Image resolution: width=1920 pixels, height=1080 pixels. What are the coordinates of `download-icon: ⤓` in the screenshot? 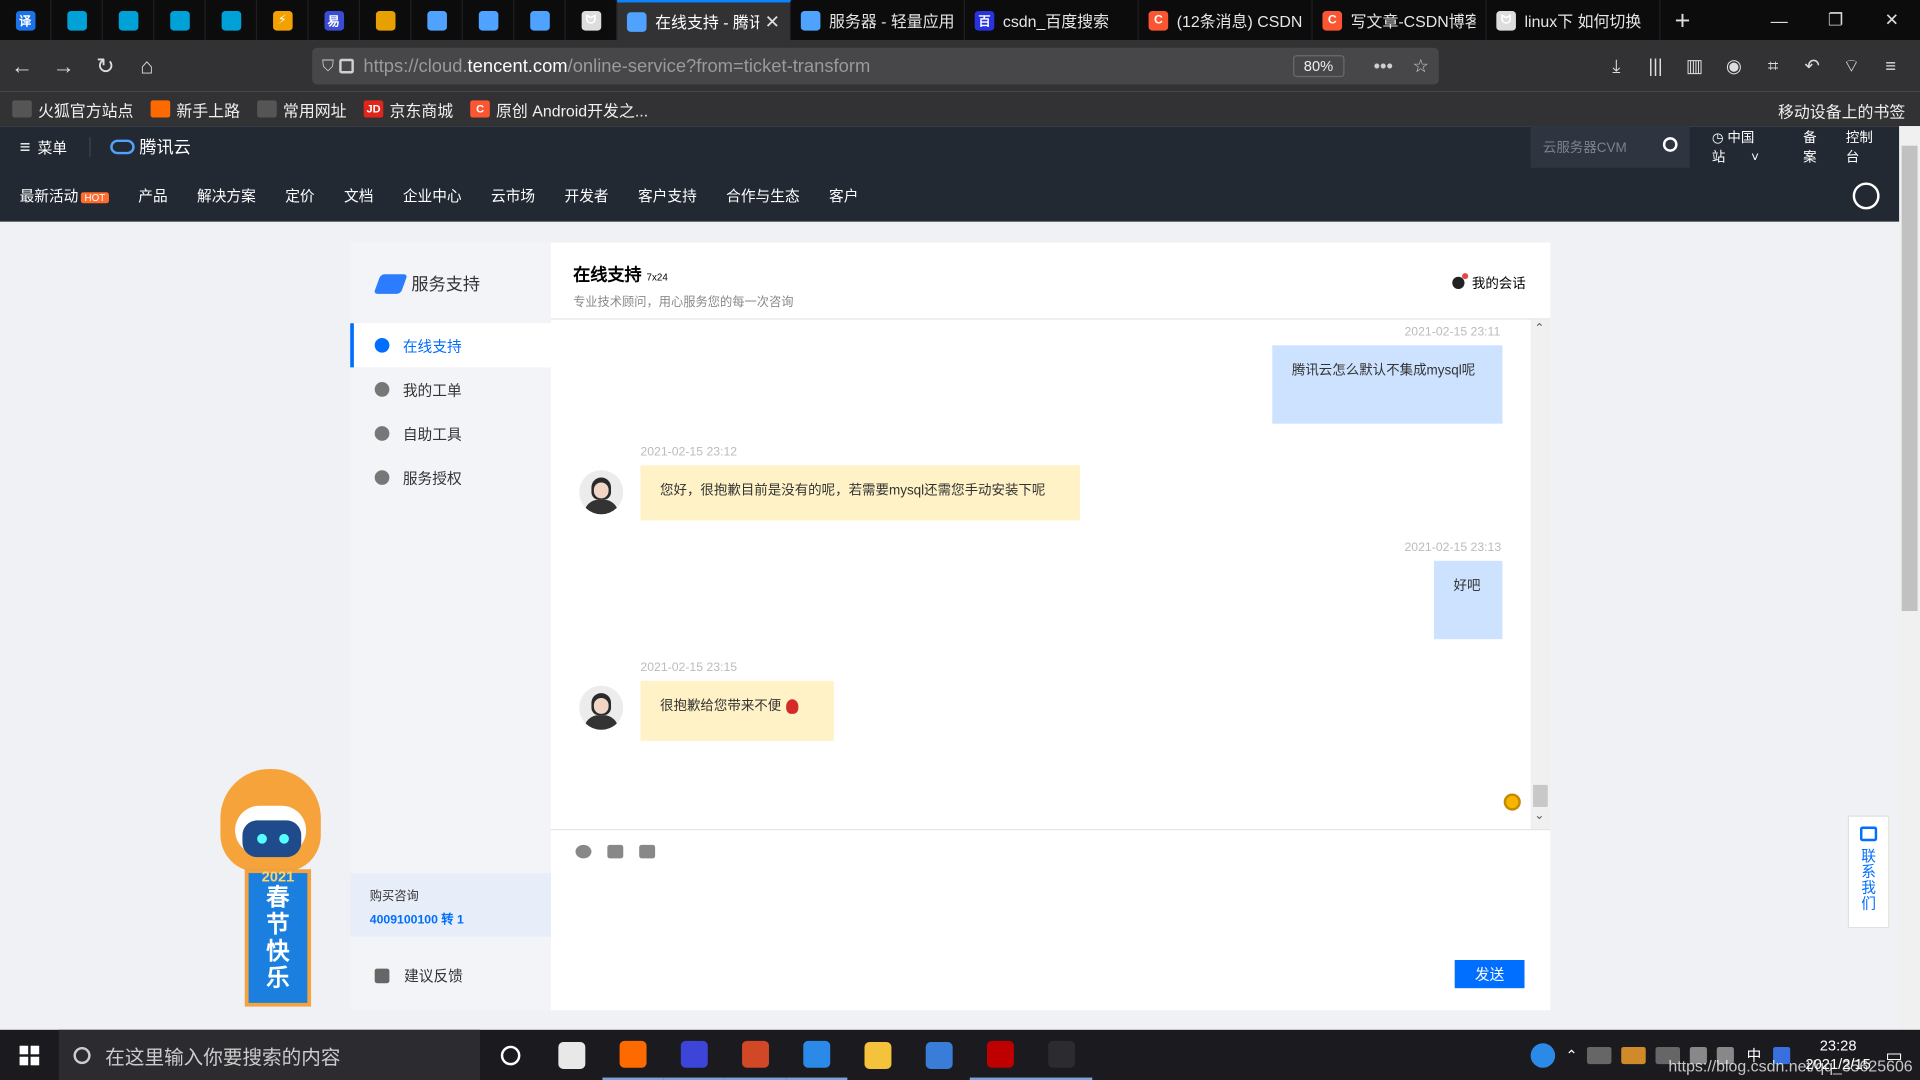 It's located at (1616, 66).